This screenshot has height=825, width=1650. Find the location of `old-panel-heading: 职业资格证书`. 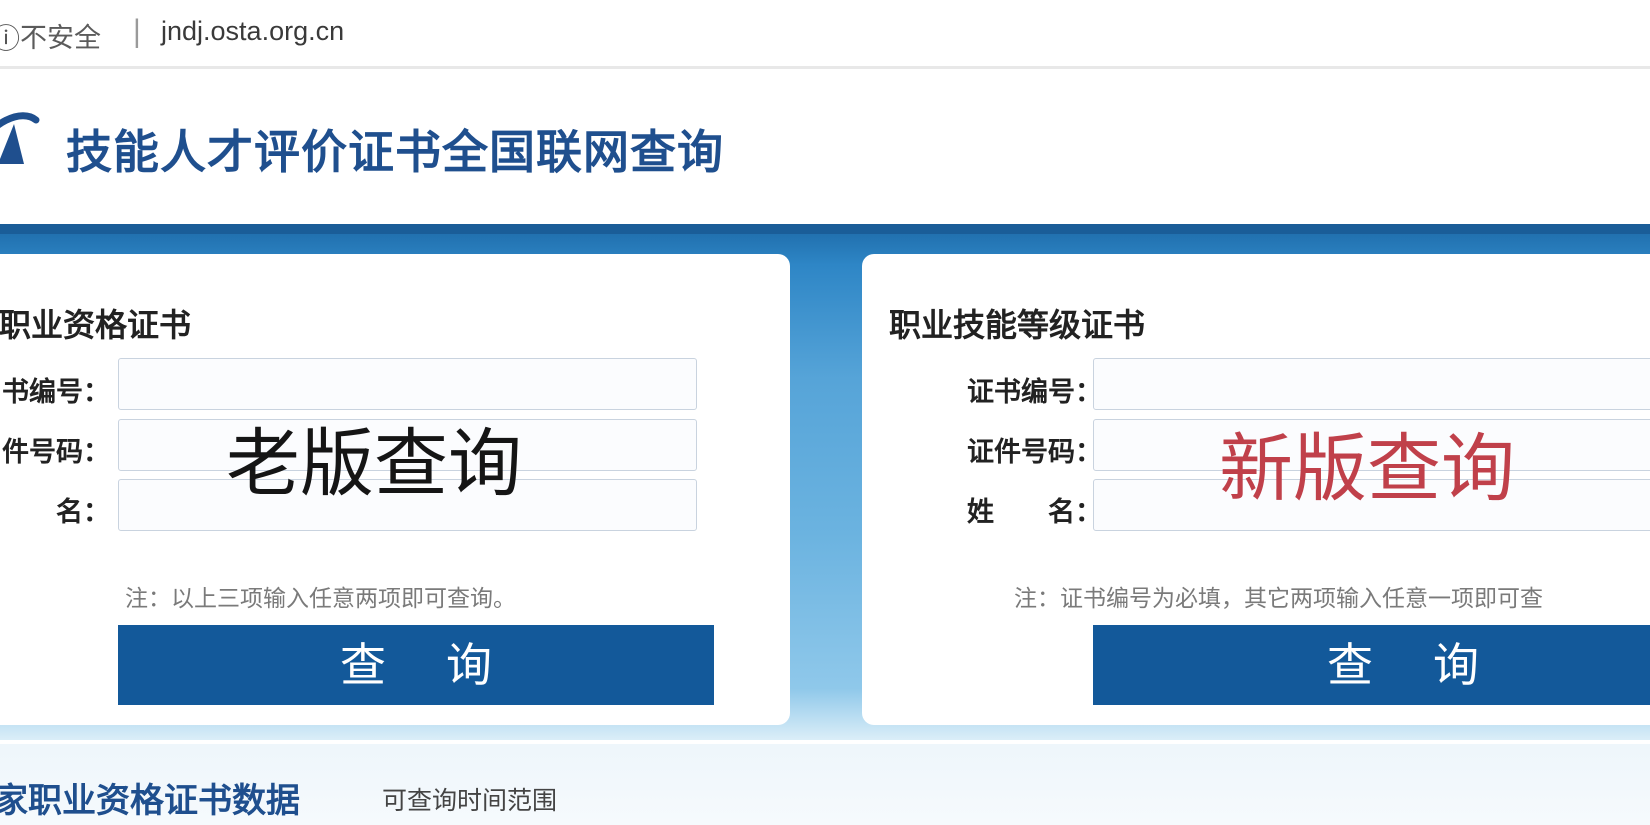

old-panel-heading: 职业资格证书 is located at coordinates (96, 325).